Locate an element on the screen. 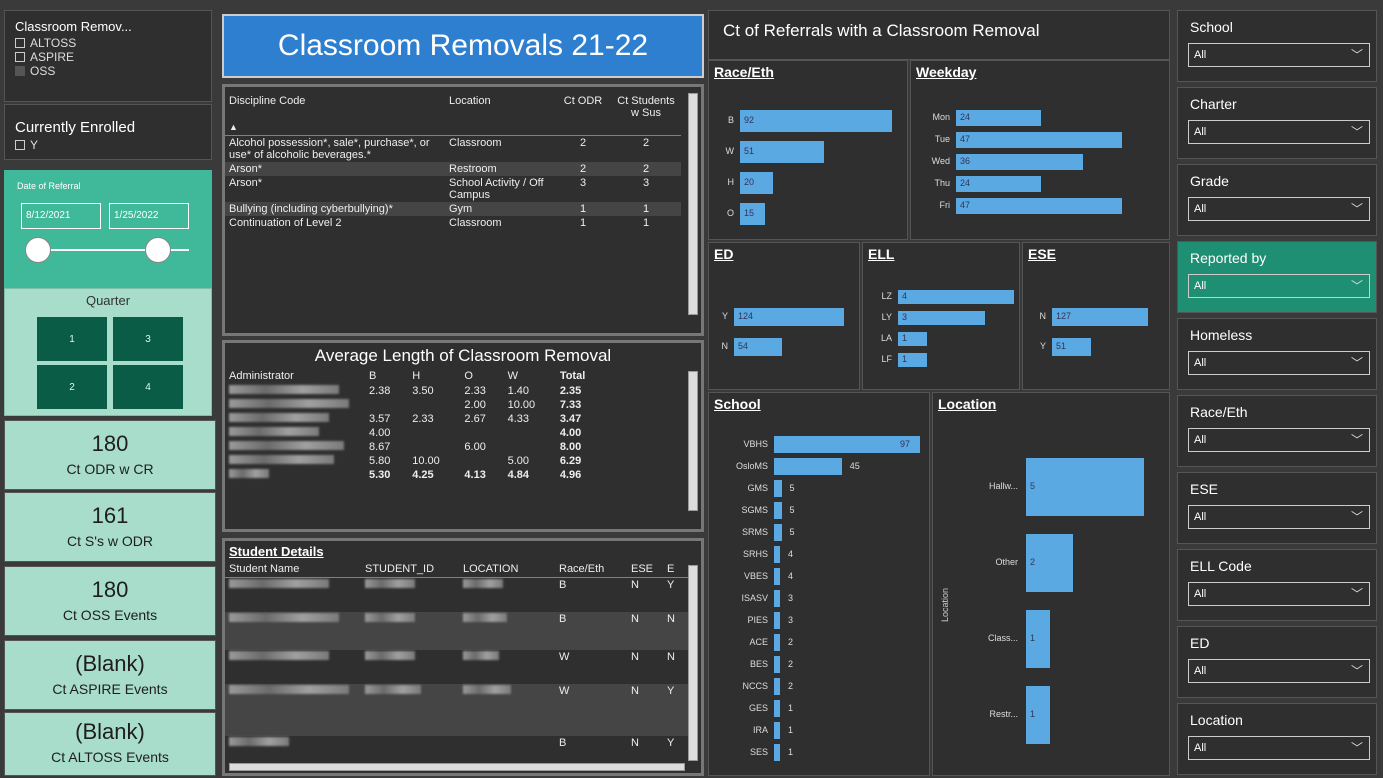  column-header: E is located at coordinates (677, 569).